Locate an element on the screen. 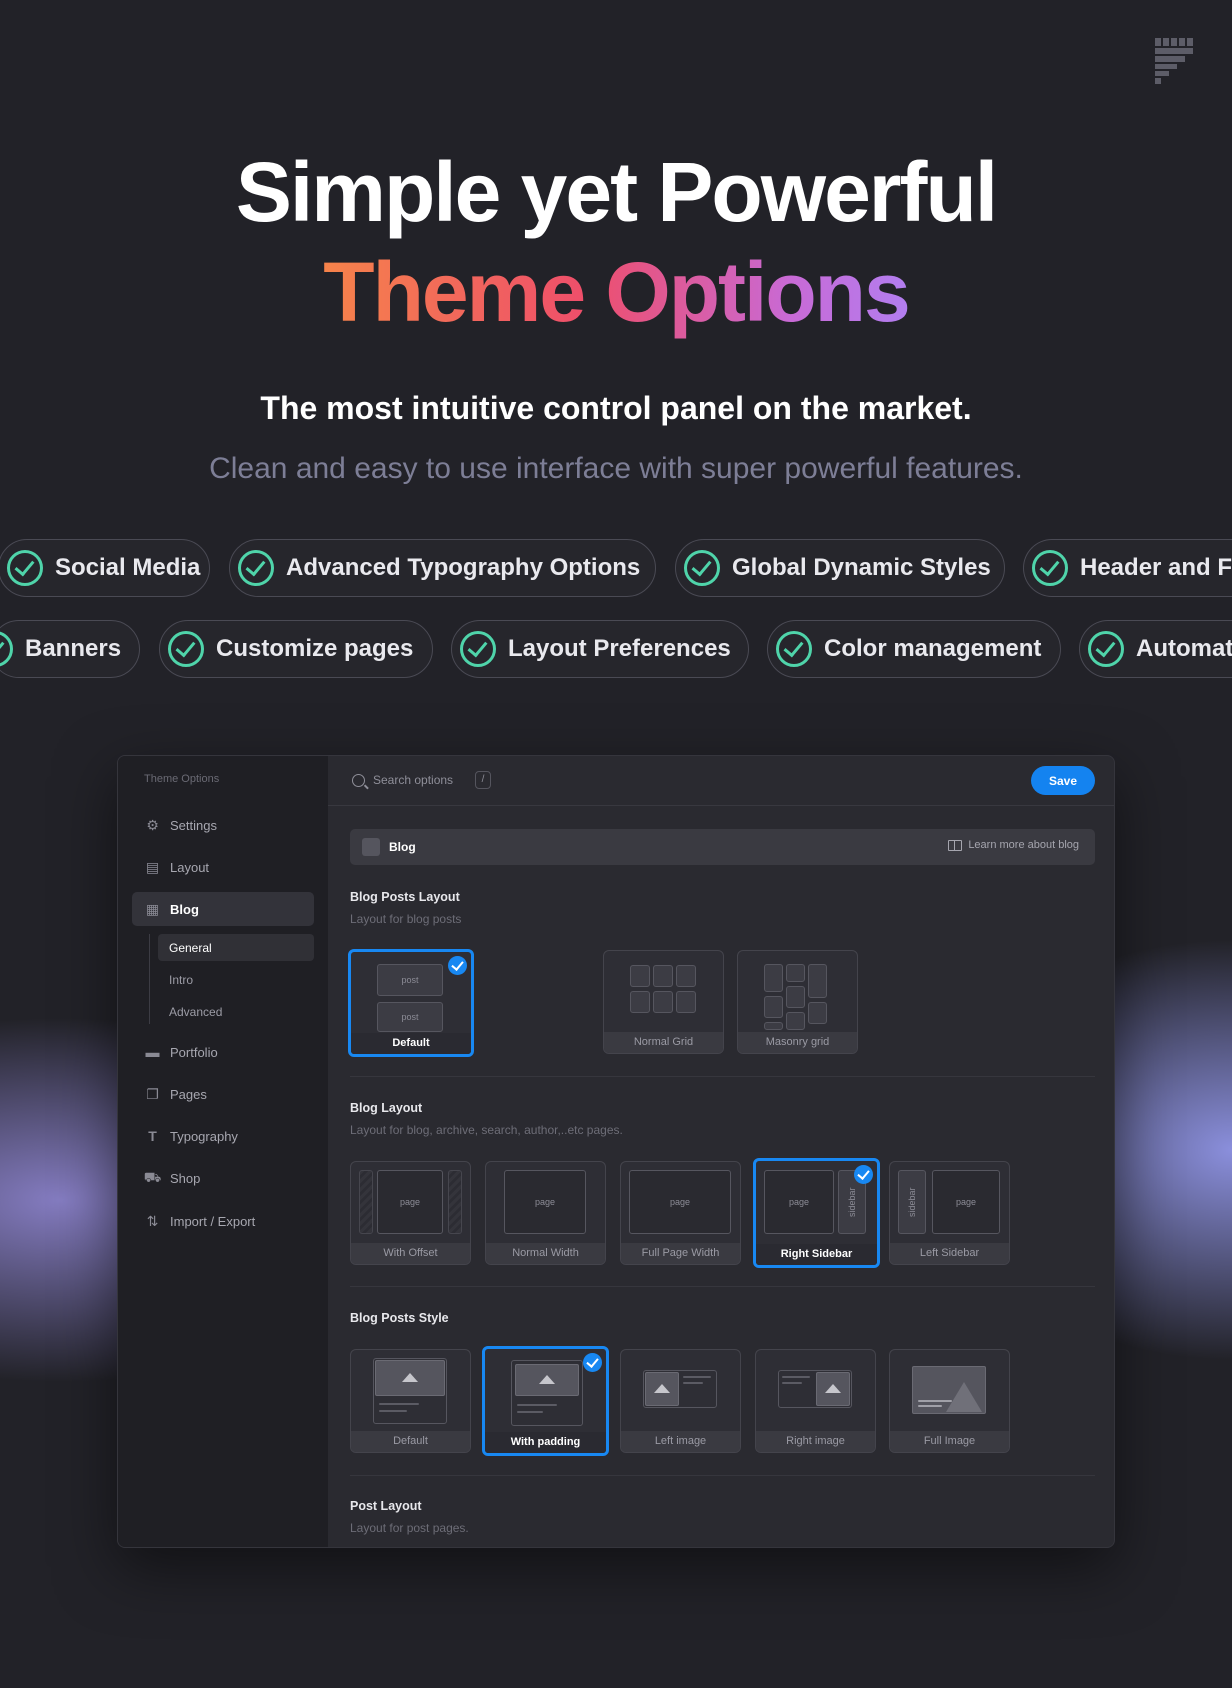  feature-pill: Automat is located at coordinates (1155, 649).